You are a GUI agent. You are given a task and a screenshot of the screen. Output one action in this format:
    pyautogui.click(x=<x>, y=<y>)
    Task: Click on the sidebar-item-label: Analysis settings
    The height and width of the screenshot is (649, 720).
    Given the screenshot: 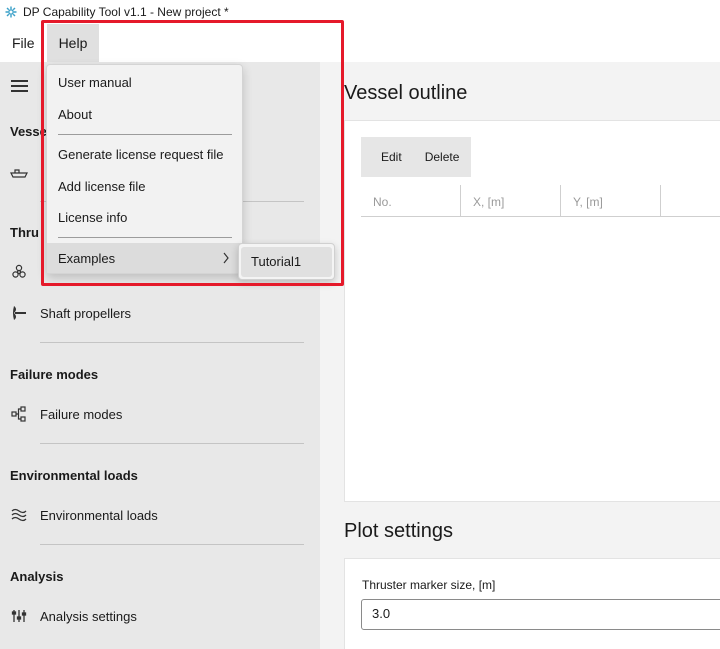 What is the action you would take?
    pyautogui.click(x=88, y=616)
    